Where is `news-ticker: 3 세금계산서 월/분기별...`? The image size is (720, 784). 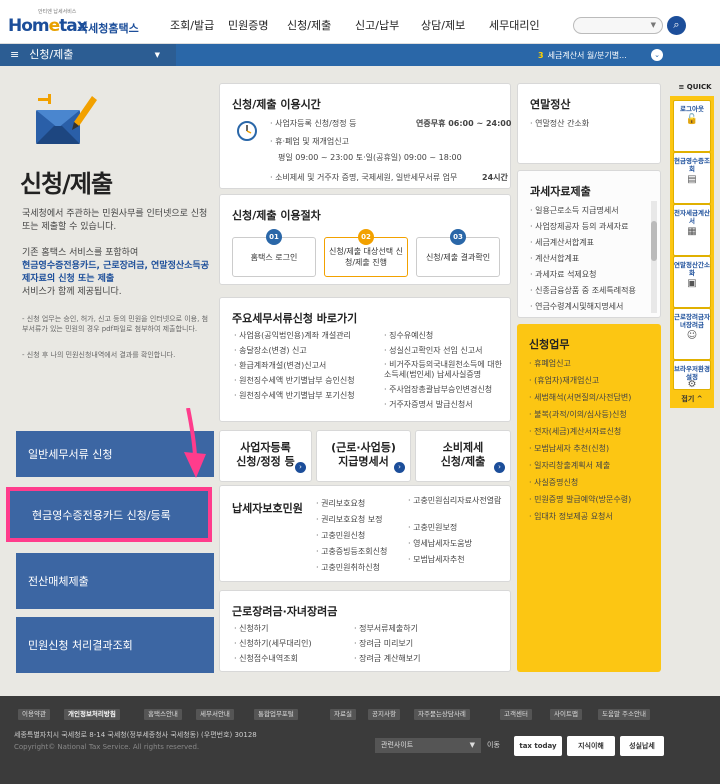
news-ticker: 3 세금계산서 월/분기별... is located at coordinates (582, 55).